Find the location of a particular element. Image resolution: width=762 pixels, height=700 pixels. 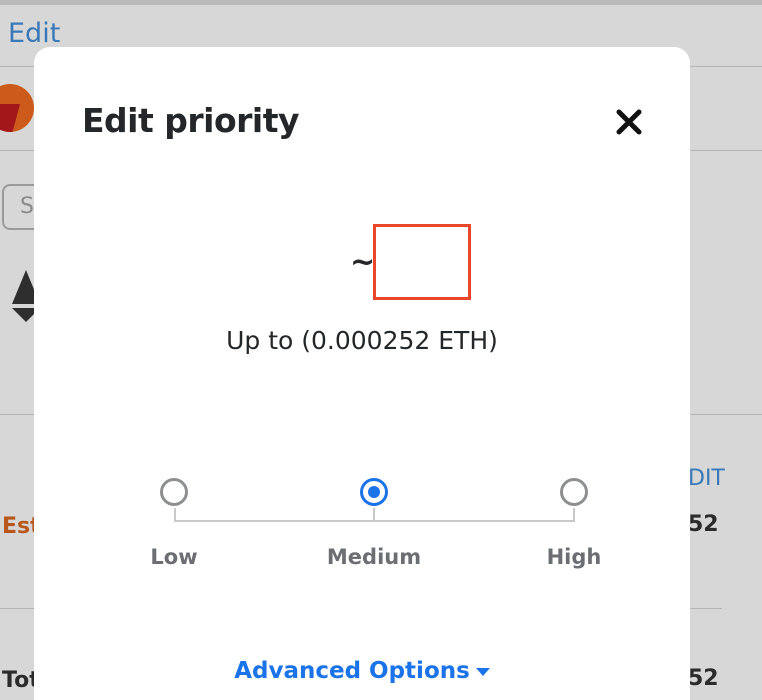

advanced-options-toggle: Advanced Options is located at coordinates (362, 671).